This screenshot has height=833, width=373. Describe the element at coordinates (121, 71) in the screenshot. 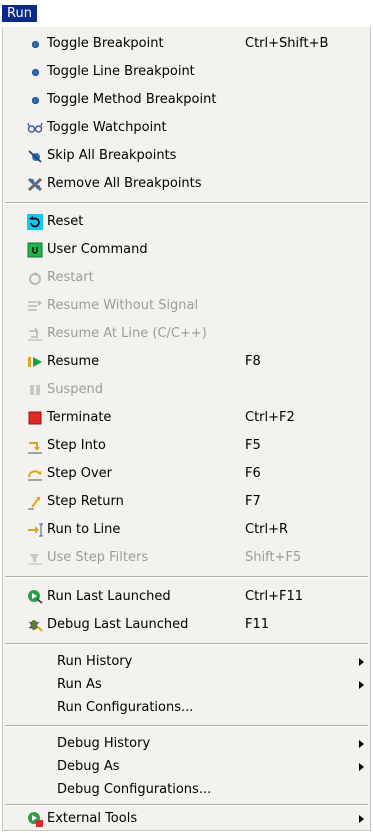

I see `menu-item-label: Toggle Line Breakpoint` at that location.